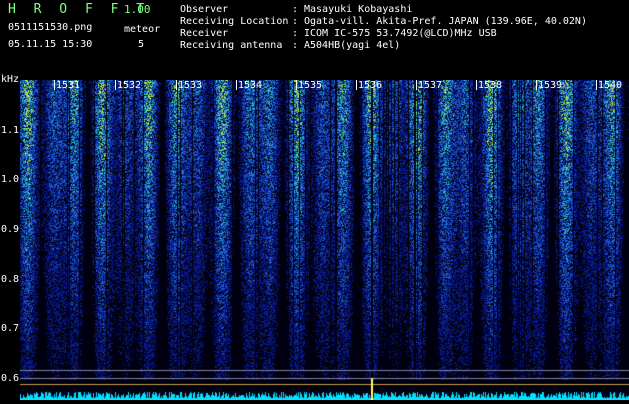 The width and height of the screenshot is (629, 404). Describe the element at coordinates (10, 229) in the screenshot. I see `freq-tick: 0.9` at that location.